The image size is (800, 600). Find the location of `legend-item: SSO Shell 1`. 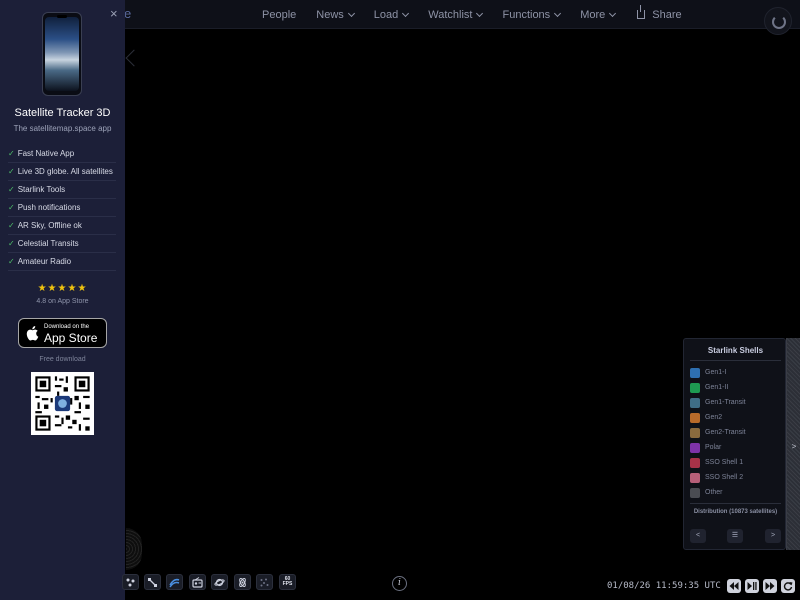

legend-item: SSO Shell 1 is located at coordinates (736, 462).